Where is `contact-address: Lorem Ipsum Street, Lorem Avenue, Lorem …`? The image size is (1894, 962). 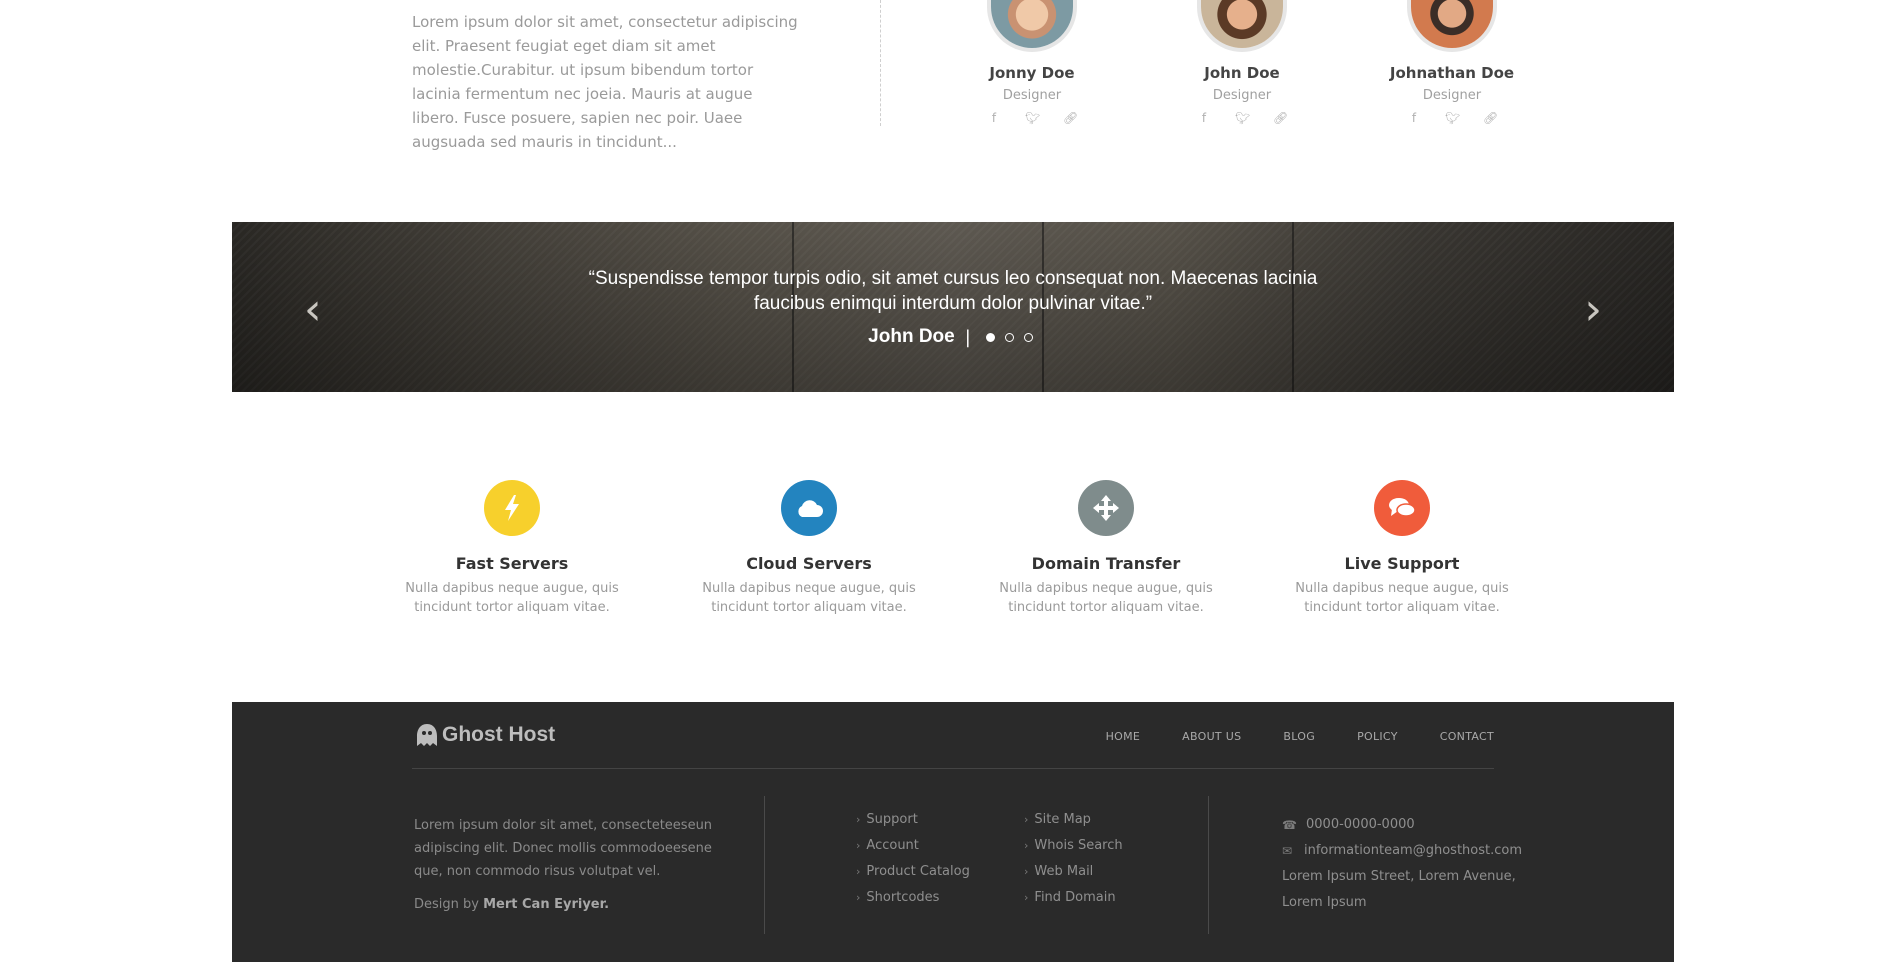 contact-address: Lorem Ipsum Street, Lorem Avenue, Lorem … is located at coordinates (1399, 889).